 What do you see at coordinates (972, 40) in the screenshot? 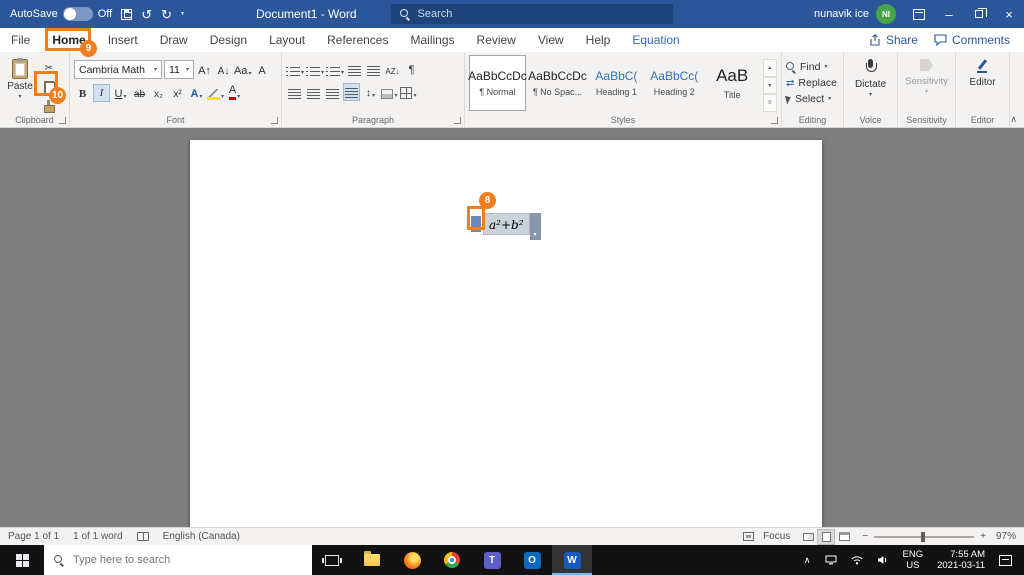
I see `comments-button: Comments` at bounding box center [972, 40].